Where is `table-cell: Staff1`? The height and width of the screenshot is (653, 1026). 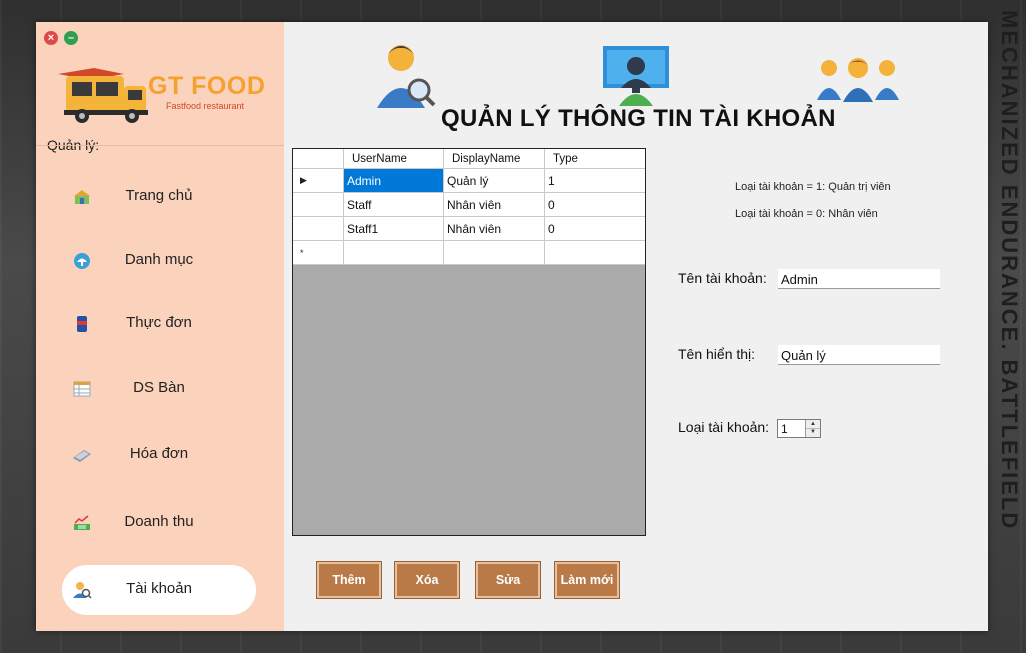
table-cell: Staff1 is located at coordinates (394, 229).